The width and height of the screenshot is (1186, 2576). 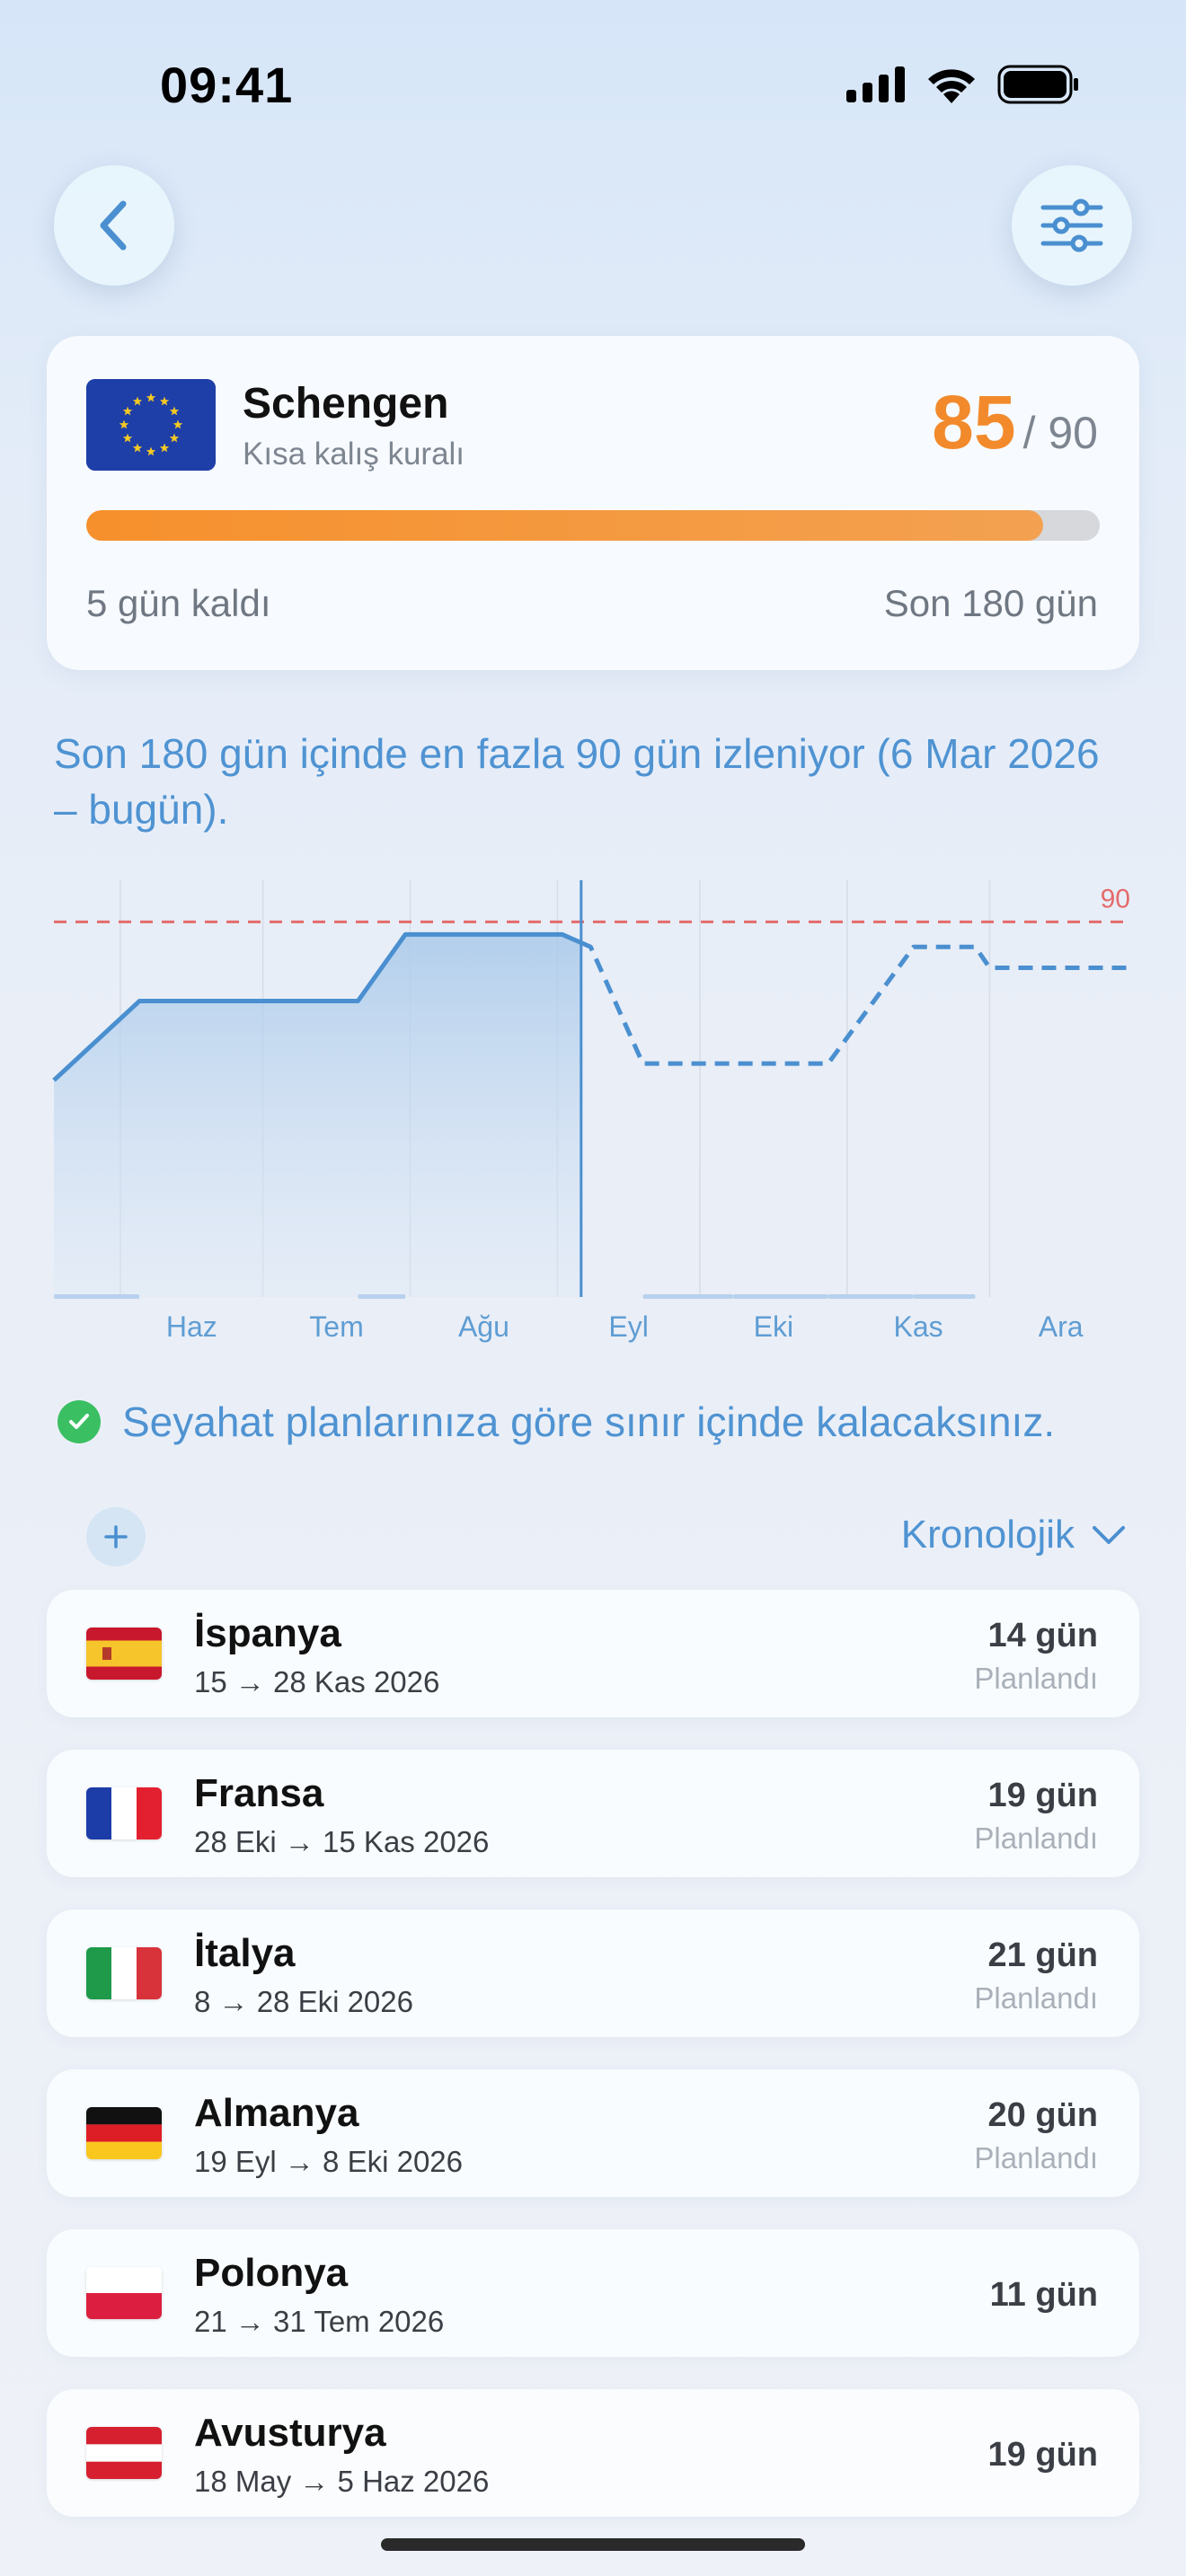 What do you see at coordinates (178, 603) in the screenshot?
I see `remaining-days-label: 5 gün kaldı` at bounding box center [178, 603].